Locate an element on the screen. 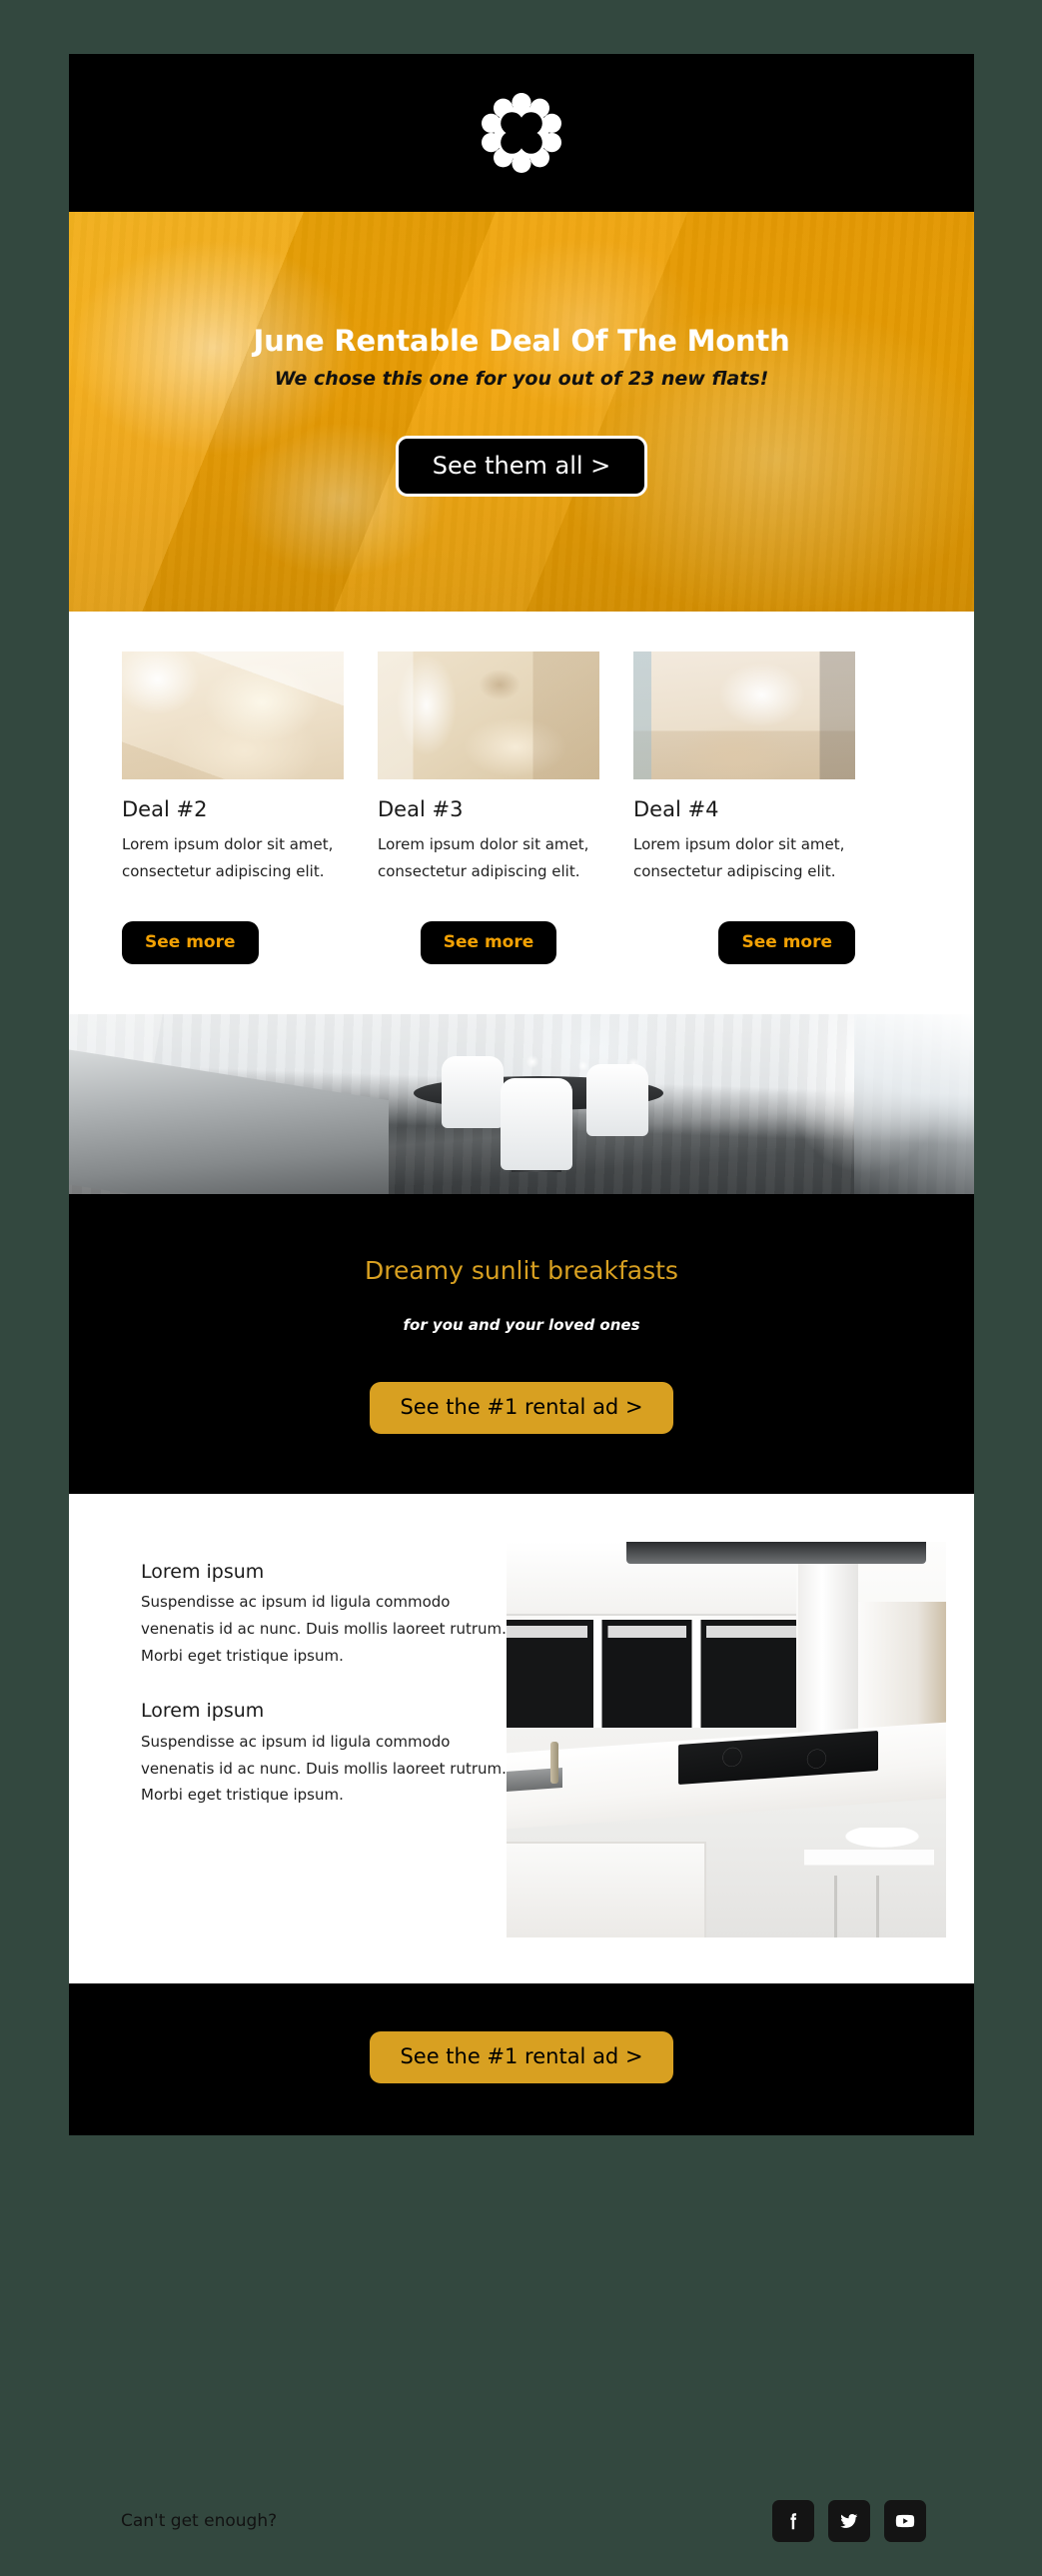  dark-promo-subtitle: for you and your loved ones is located at coordinates (521, 1324).